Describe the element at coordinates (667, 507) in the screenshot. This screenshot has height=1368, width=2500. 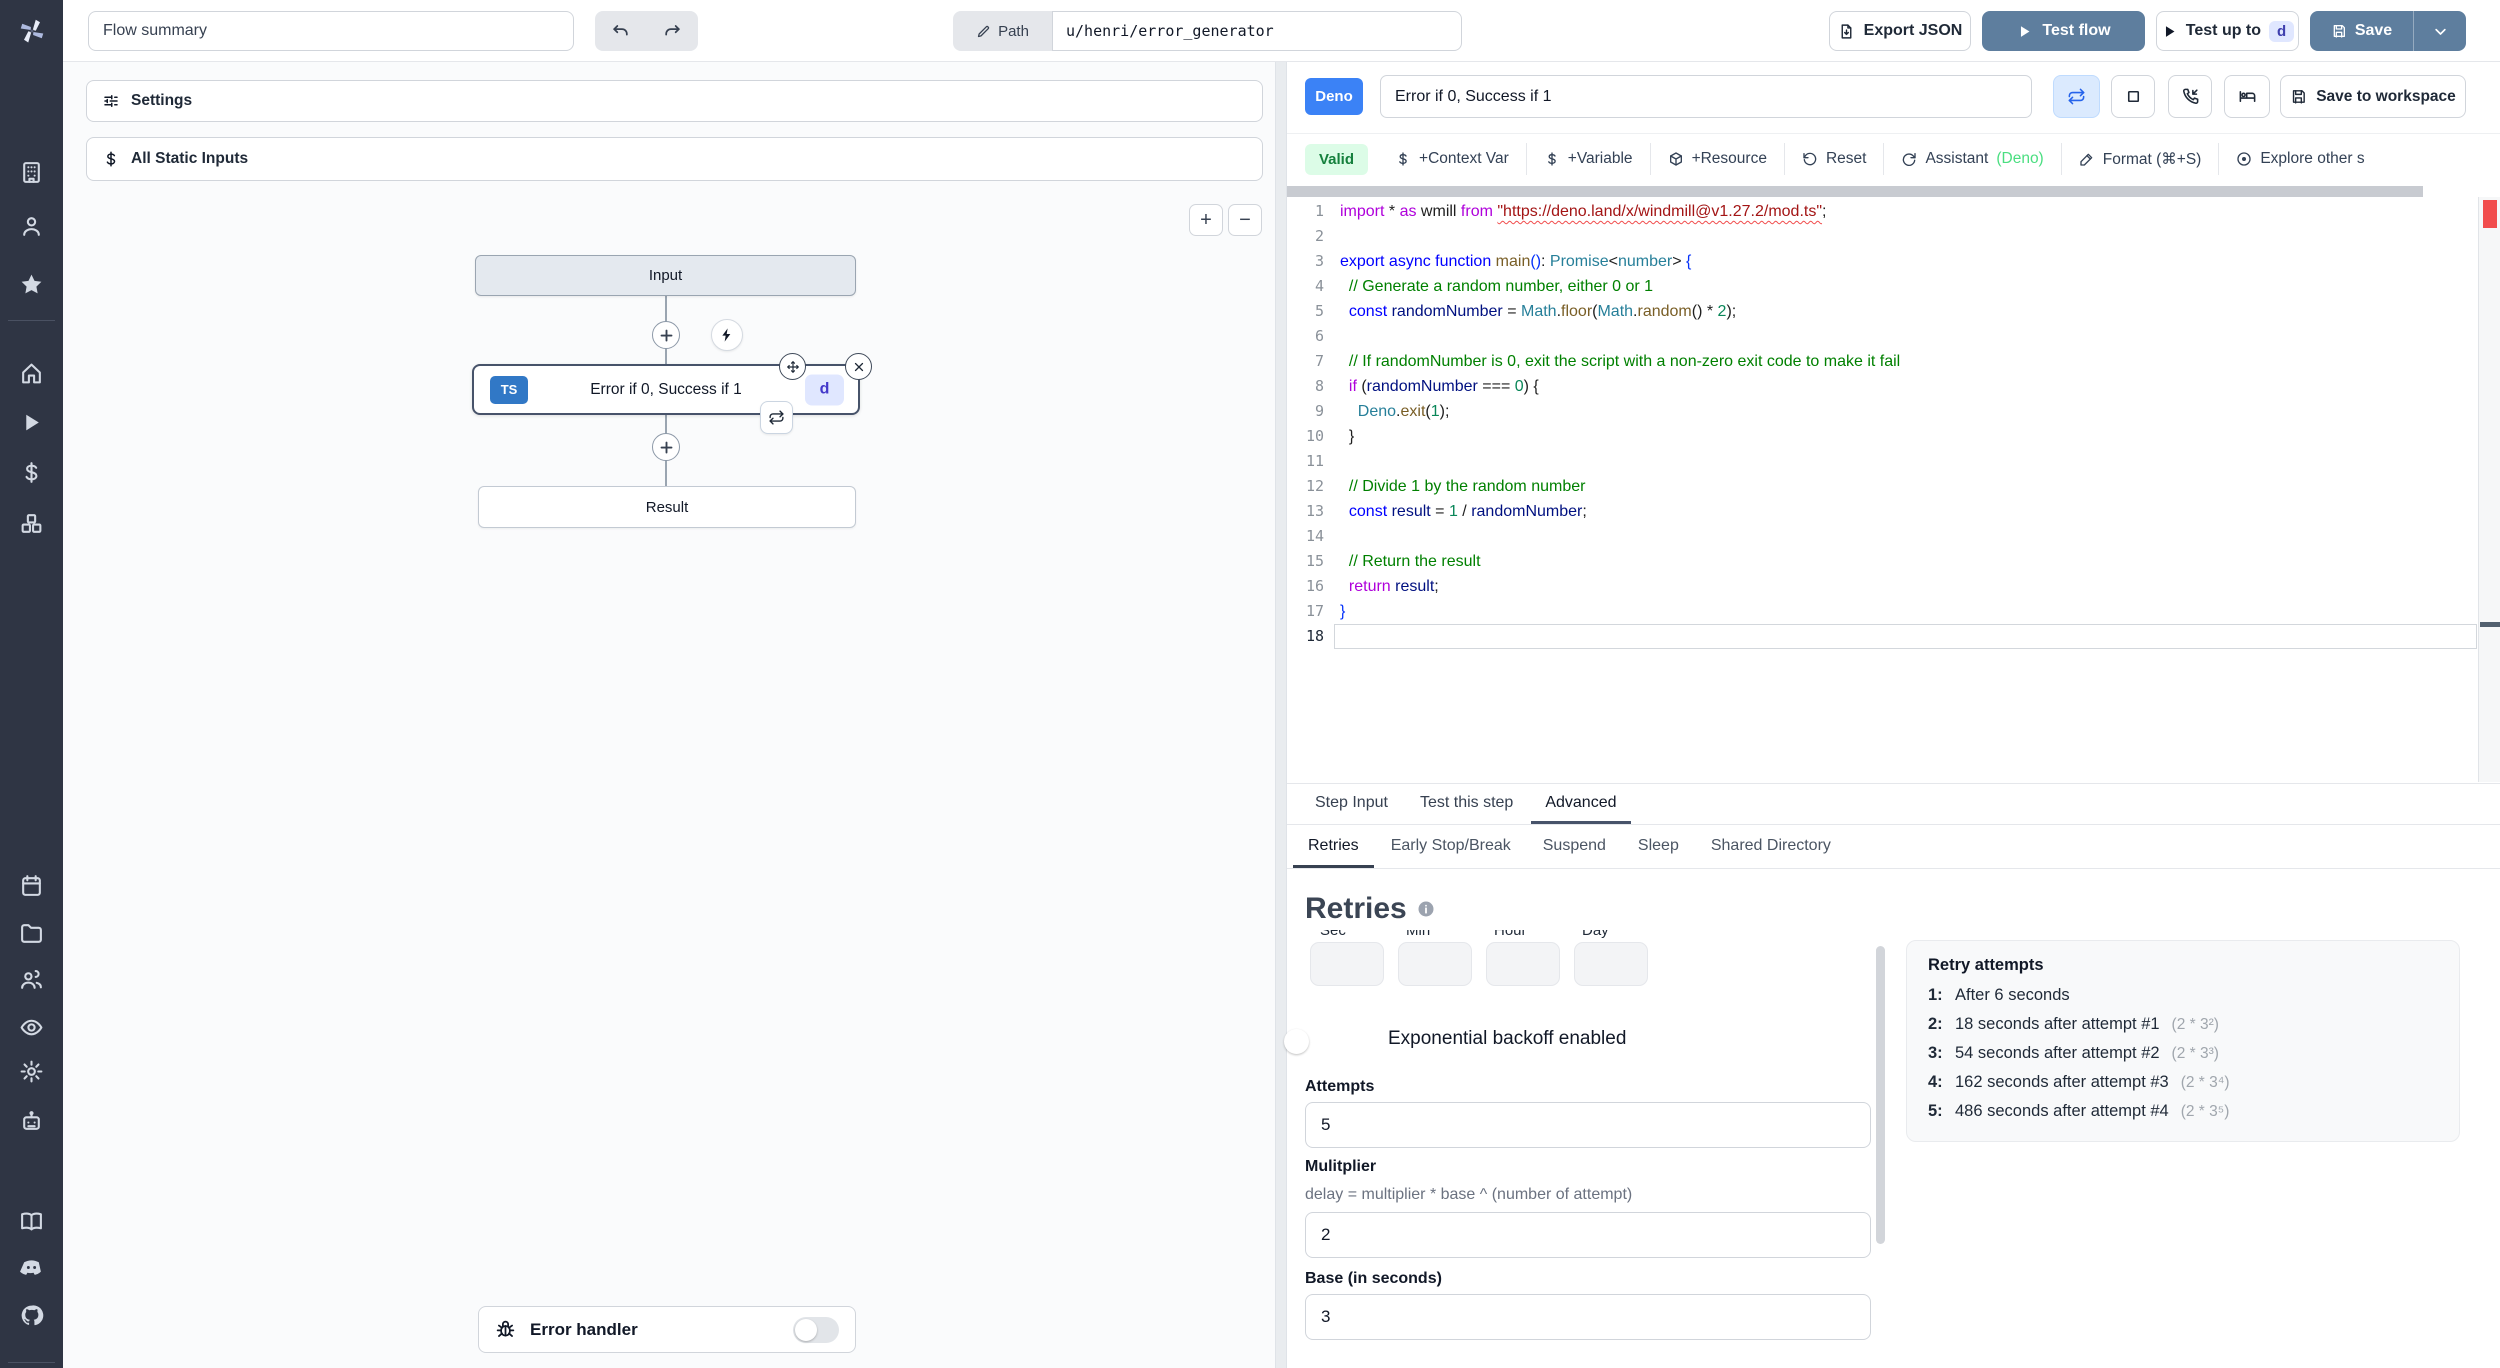
I see `result-node: Result` at that location.